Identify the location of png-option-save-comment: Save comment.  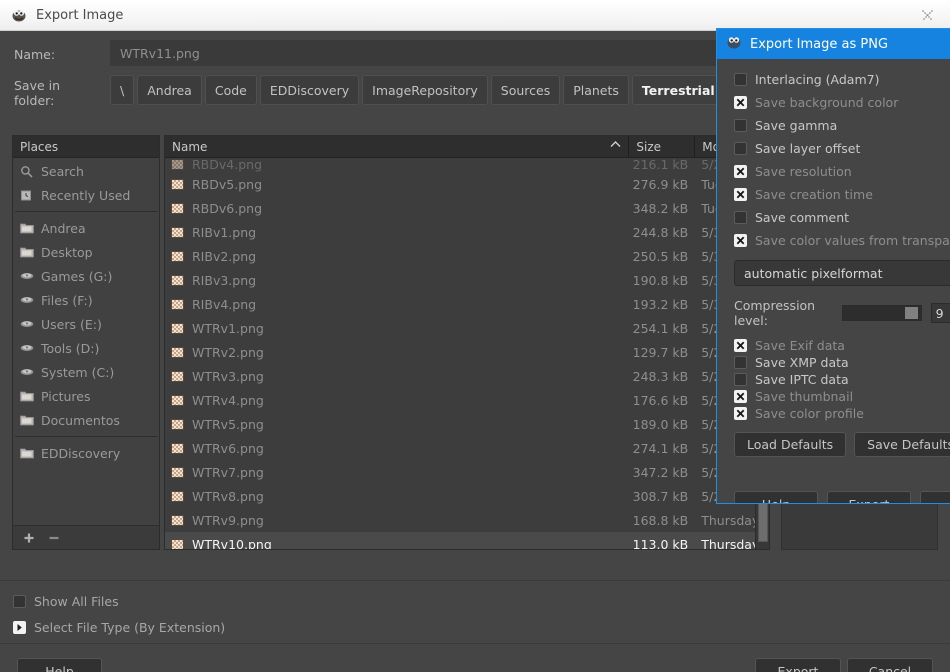
(842, 217).